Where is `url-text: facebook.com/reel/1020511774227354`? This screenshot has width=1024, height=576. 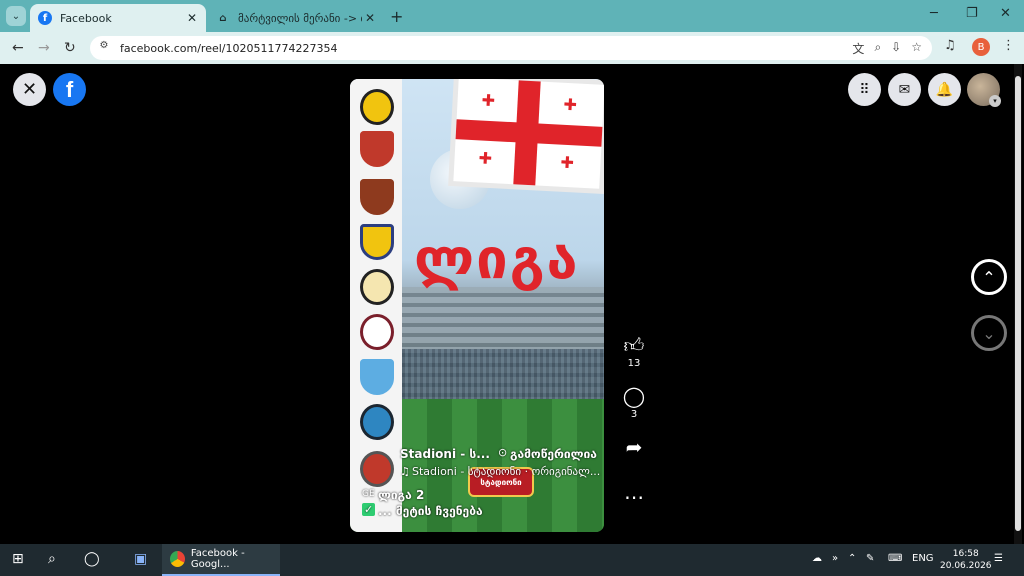 url-text: facebook.com/reel/1020511774227354 is located at coordinates (229, 48).